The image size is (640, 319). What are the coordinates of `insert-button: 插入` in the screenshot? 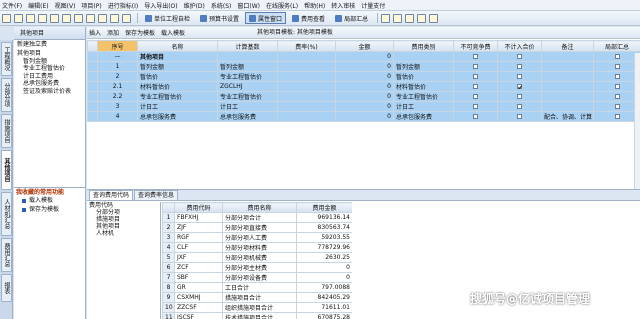 It's located at (95, 32).